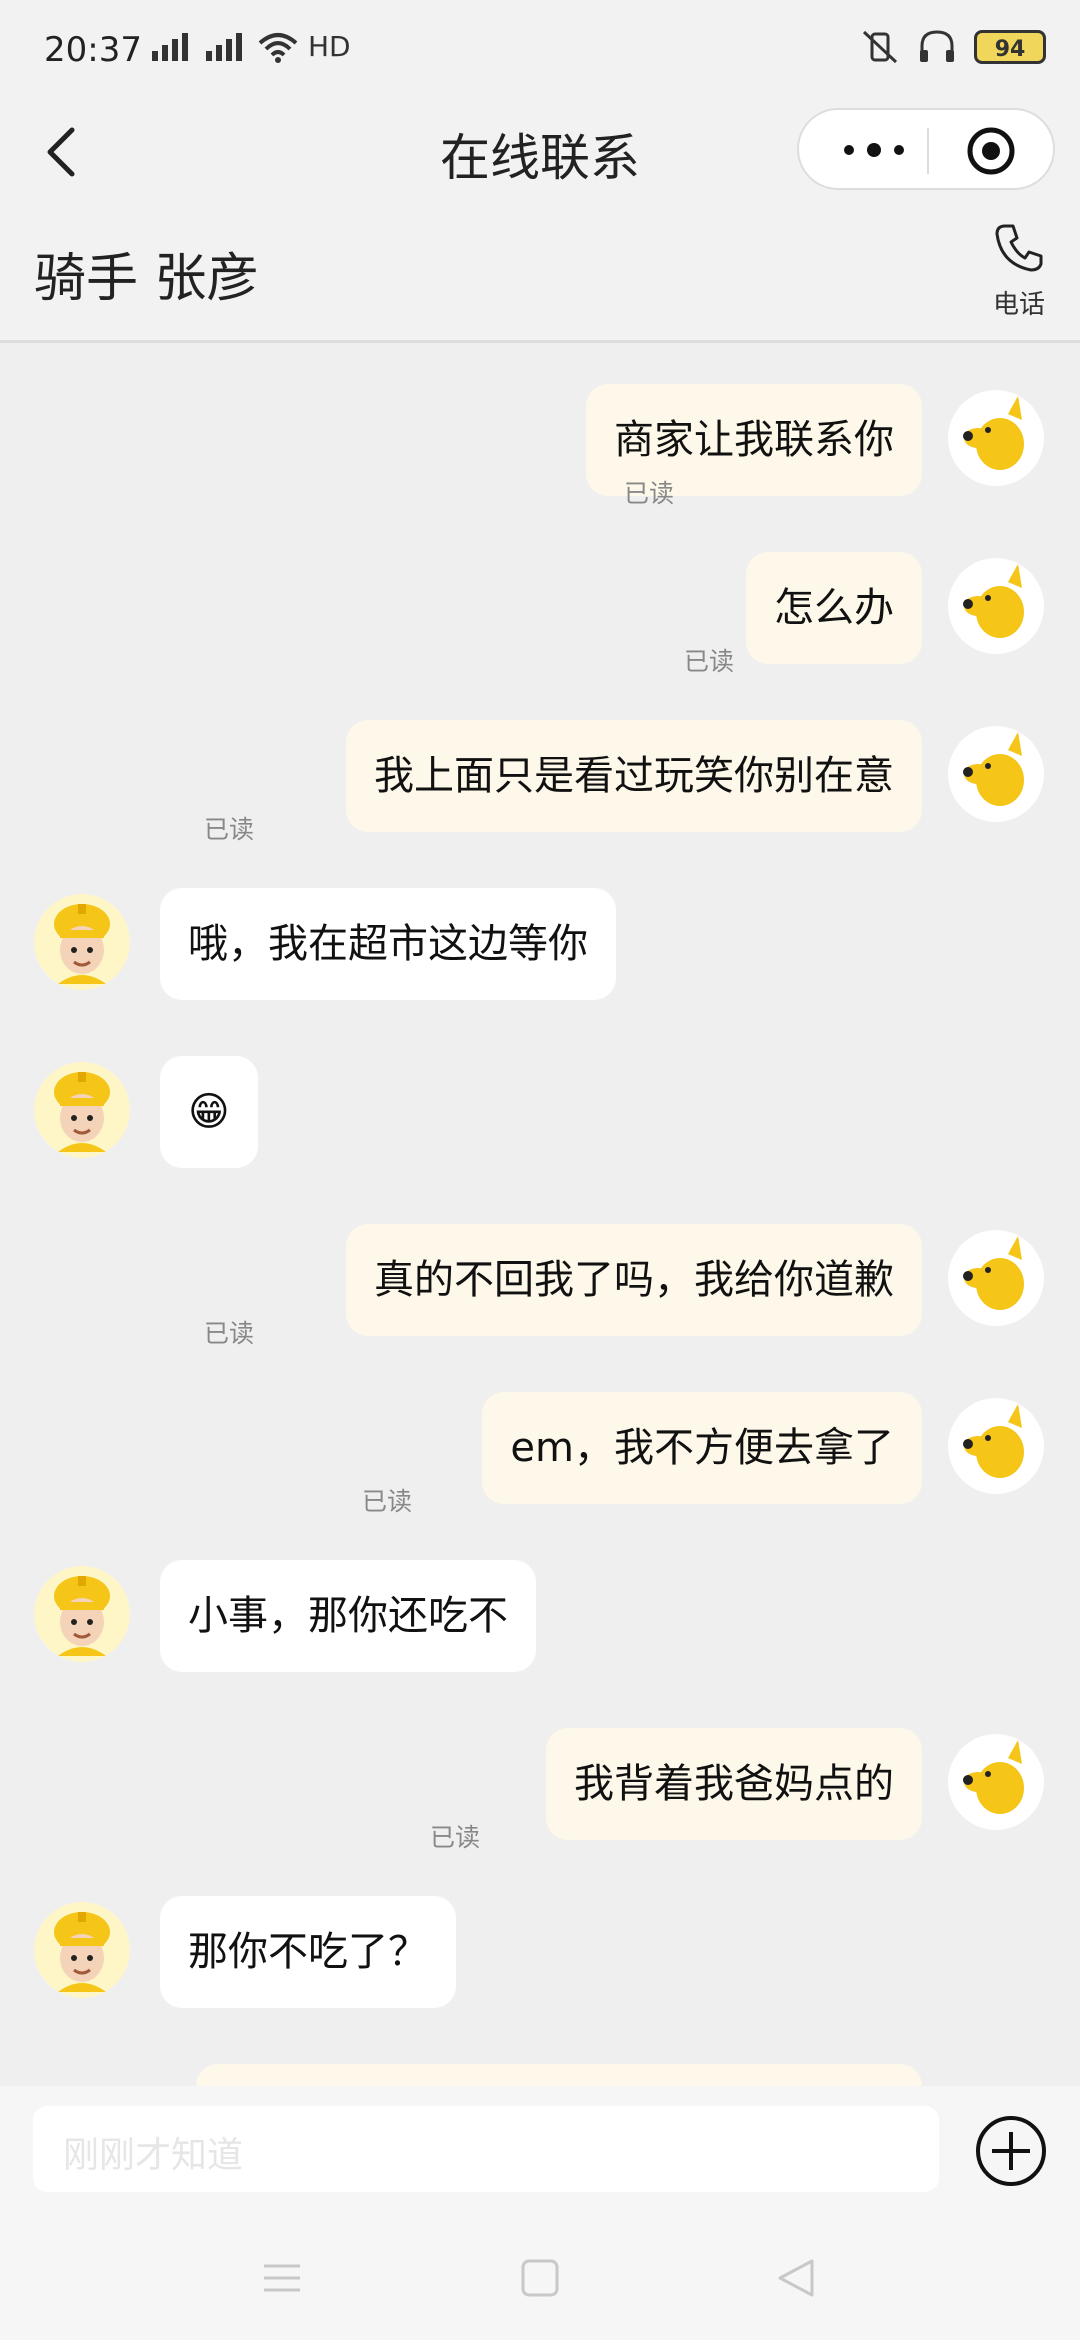 This screenshot has height=2340, width=1080. I want to click on message-input: 刚刚才知道, so click(486, 2149).